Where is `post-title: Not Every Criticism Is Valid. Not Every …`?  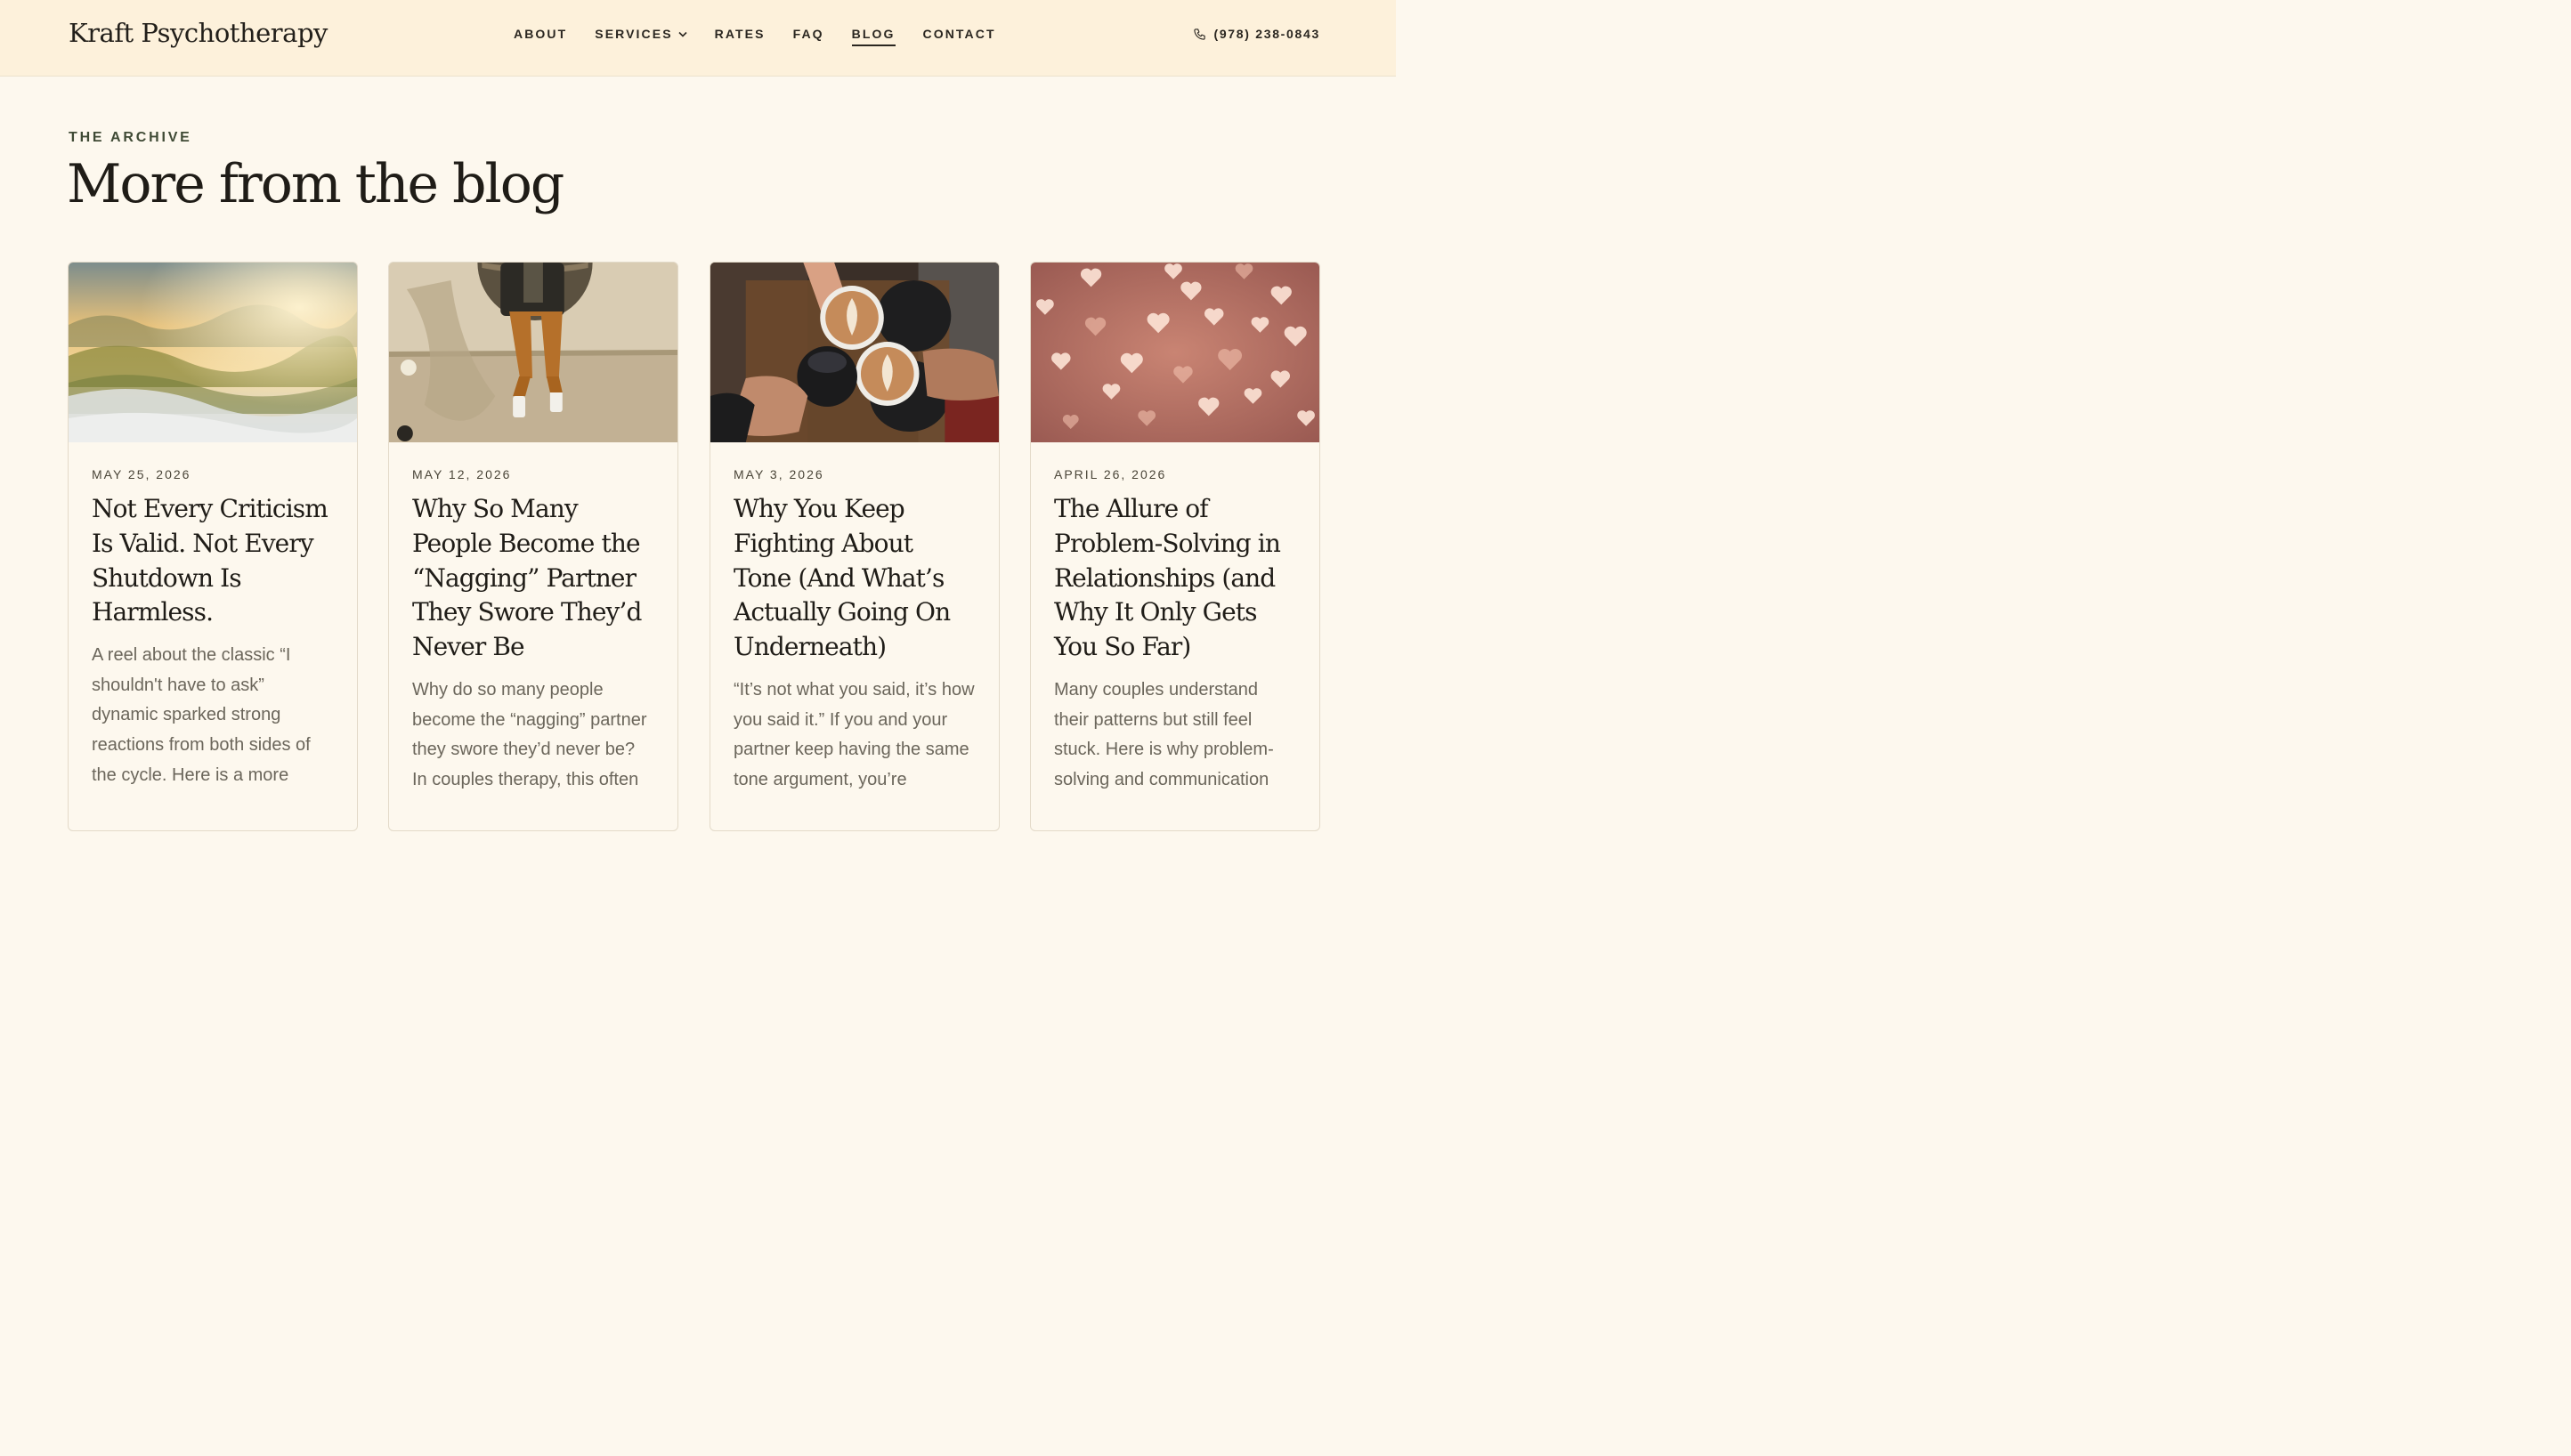
post-title: Not Every Criticism Is Valid. Not Every … is located at coordinates (213, 561).